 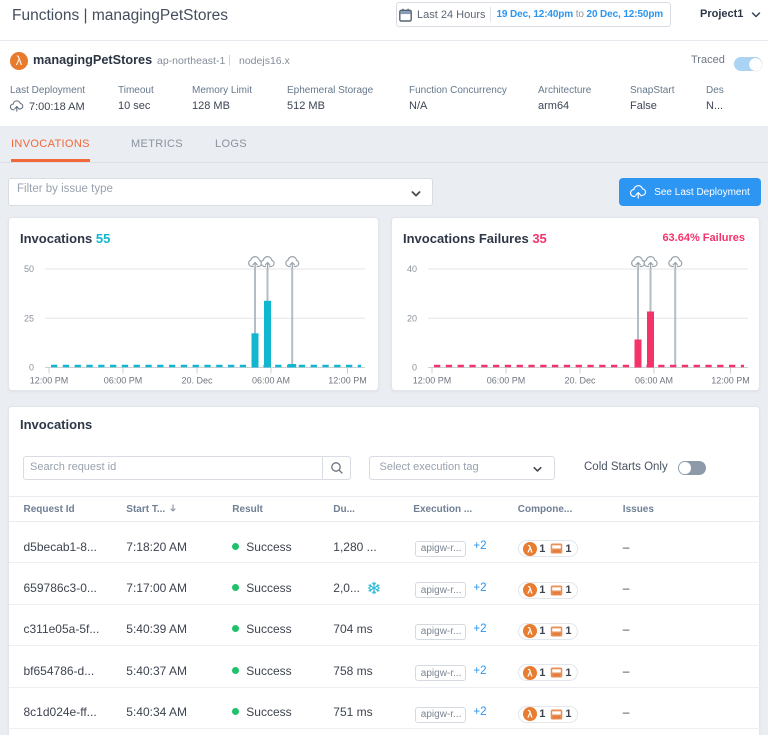 What do you see at coordinates (29, 269) in the screenshot?
I see `svg-text: 50` at bounding box center [29, 269].